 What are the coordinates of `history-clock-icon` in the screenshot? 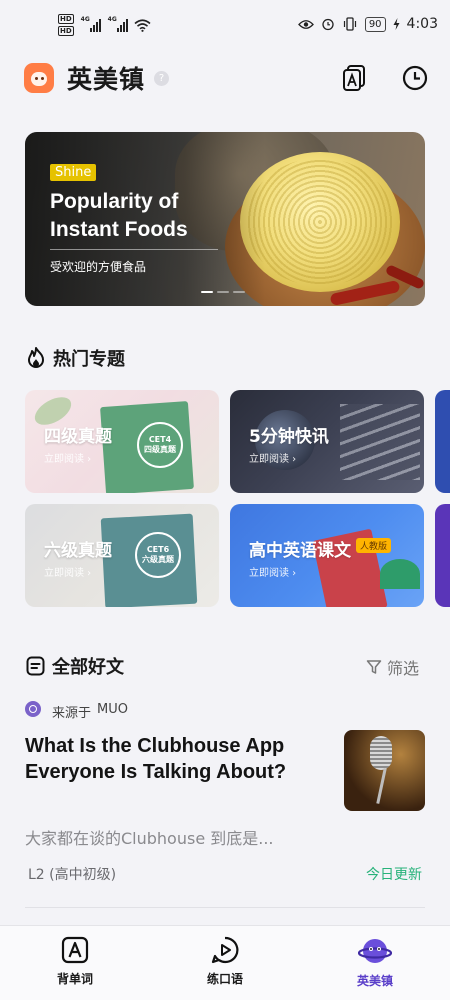 It's located at (415, 78).